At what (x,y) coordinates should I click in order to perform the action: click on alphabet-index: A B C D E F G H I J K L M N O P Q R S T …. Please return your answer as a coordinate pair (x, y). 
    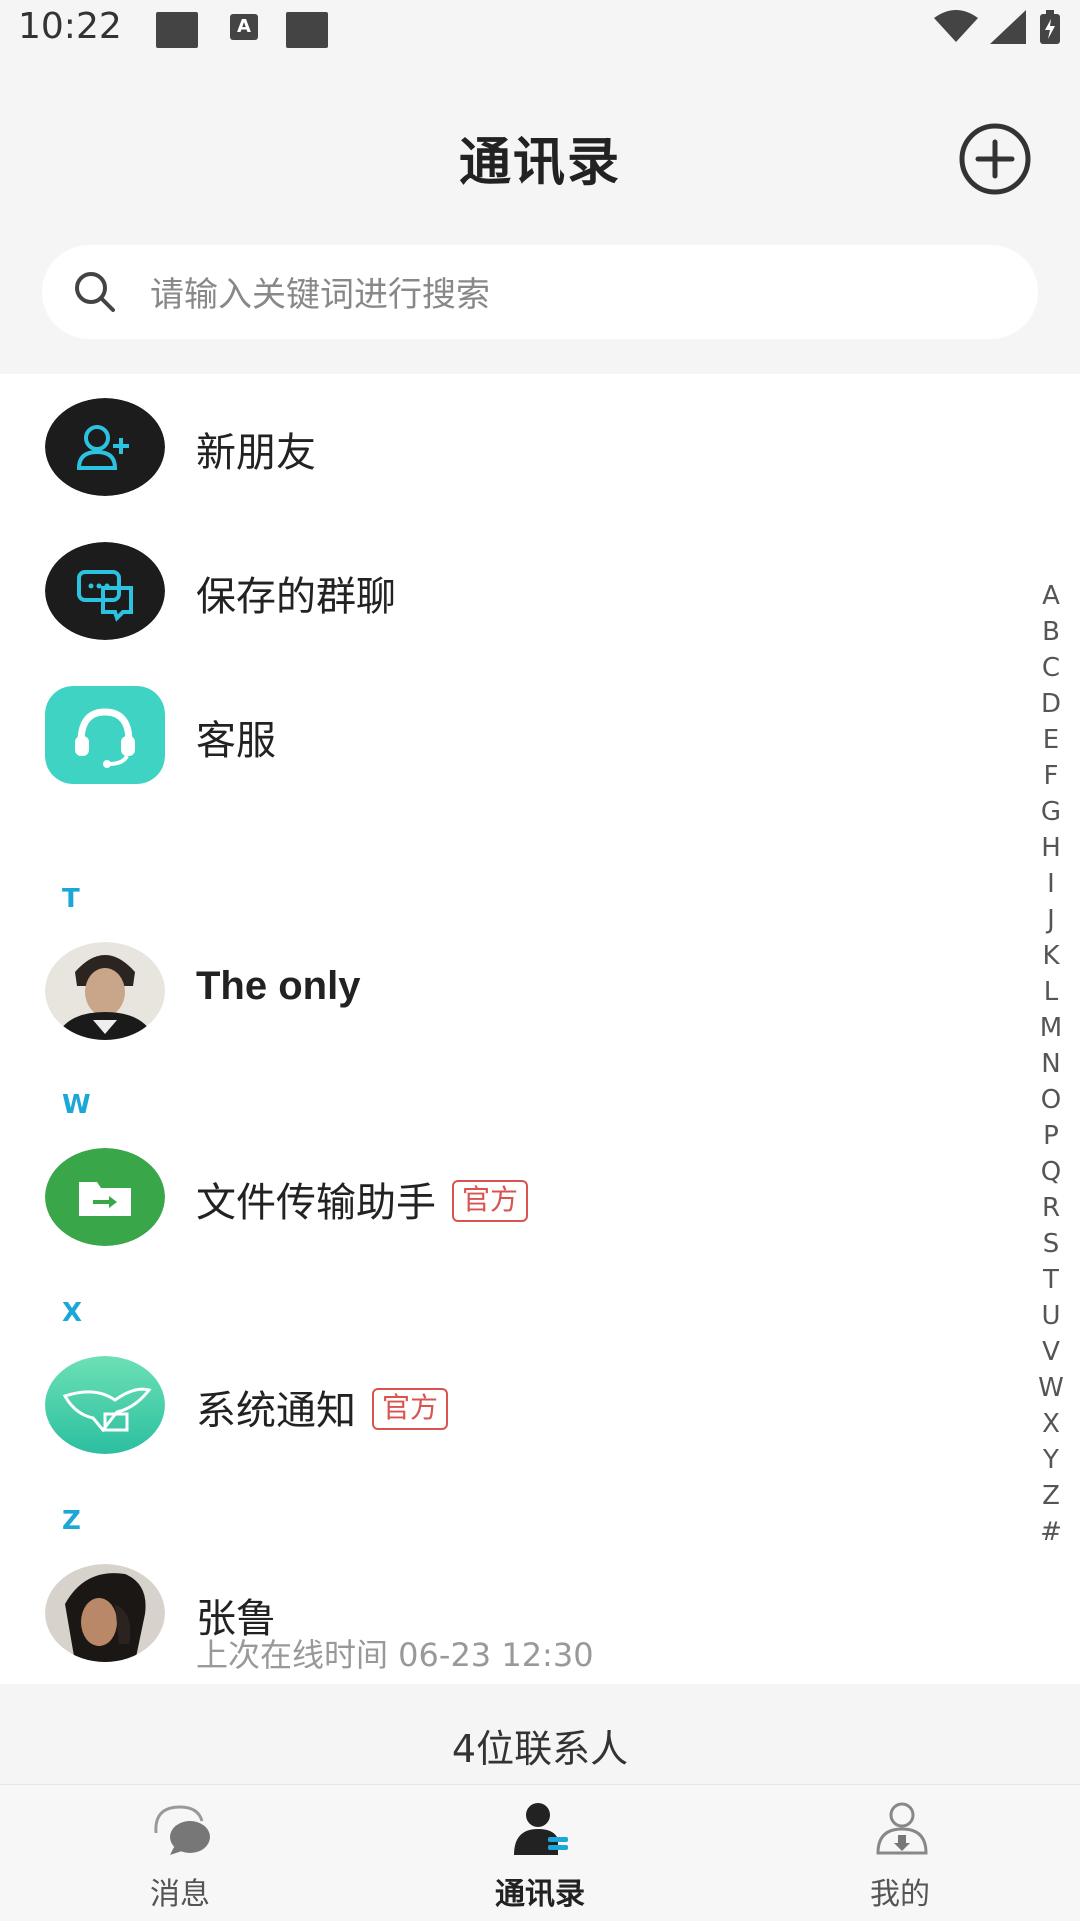
    Looking at the image, I should click on (1051, 1064).